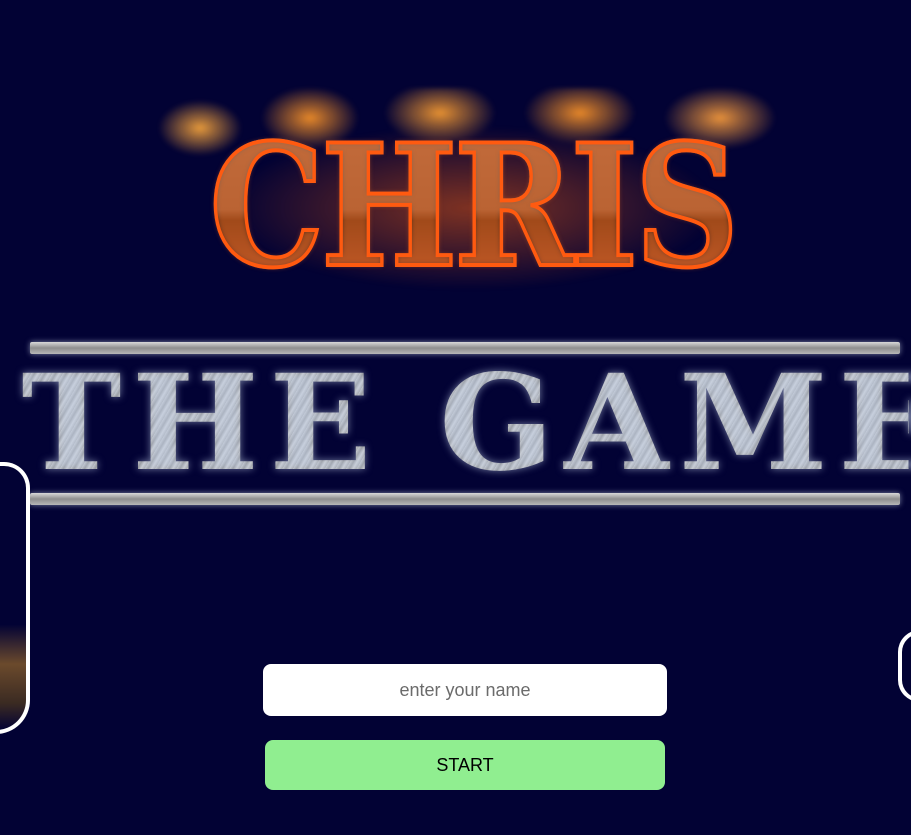 The image size is (911, 835). Describe the element at coordinates (465, 499) in the screenshot. I see `logo-bottom-bar` at that location.